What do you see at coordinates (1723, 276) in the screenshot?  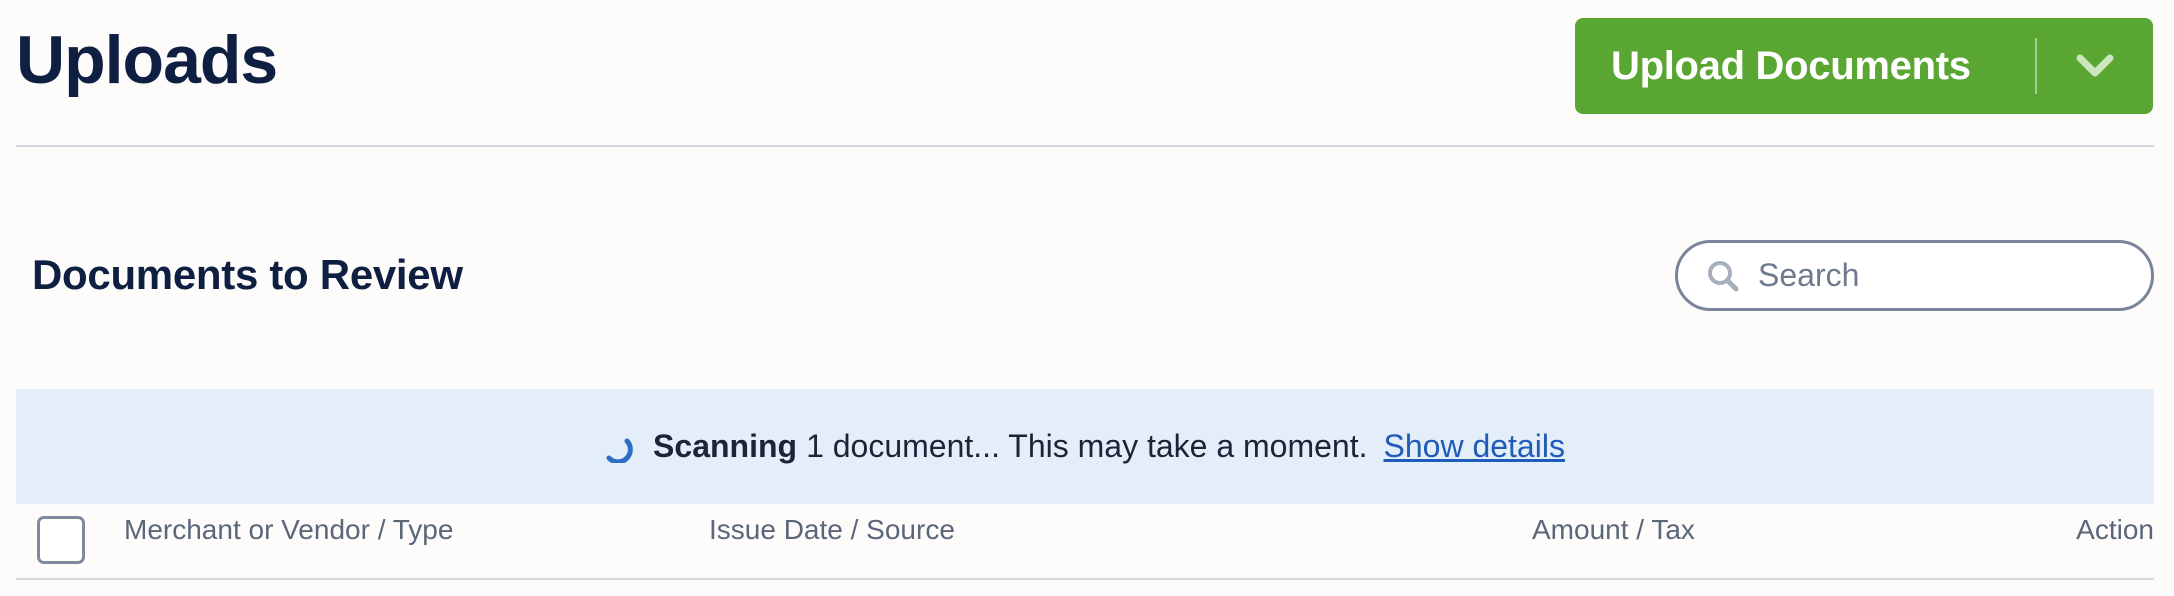 I see `search-icon` at bounding box center [1723, 276].